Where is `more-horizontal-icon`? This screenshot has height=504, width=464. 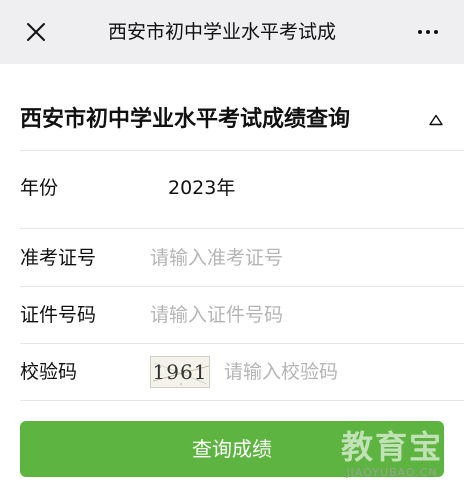 more-horizontal-icon is located at coordinates (428, 32).